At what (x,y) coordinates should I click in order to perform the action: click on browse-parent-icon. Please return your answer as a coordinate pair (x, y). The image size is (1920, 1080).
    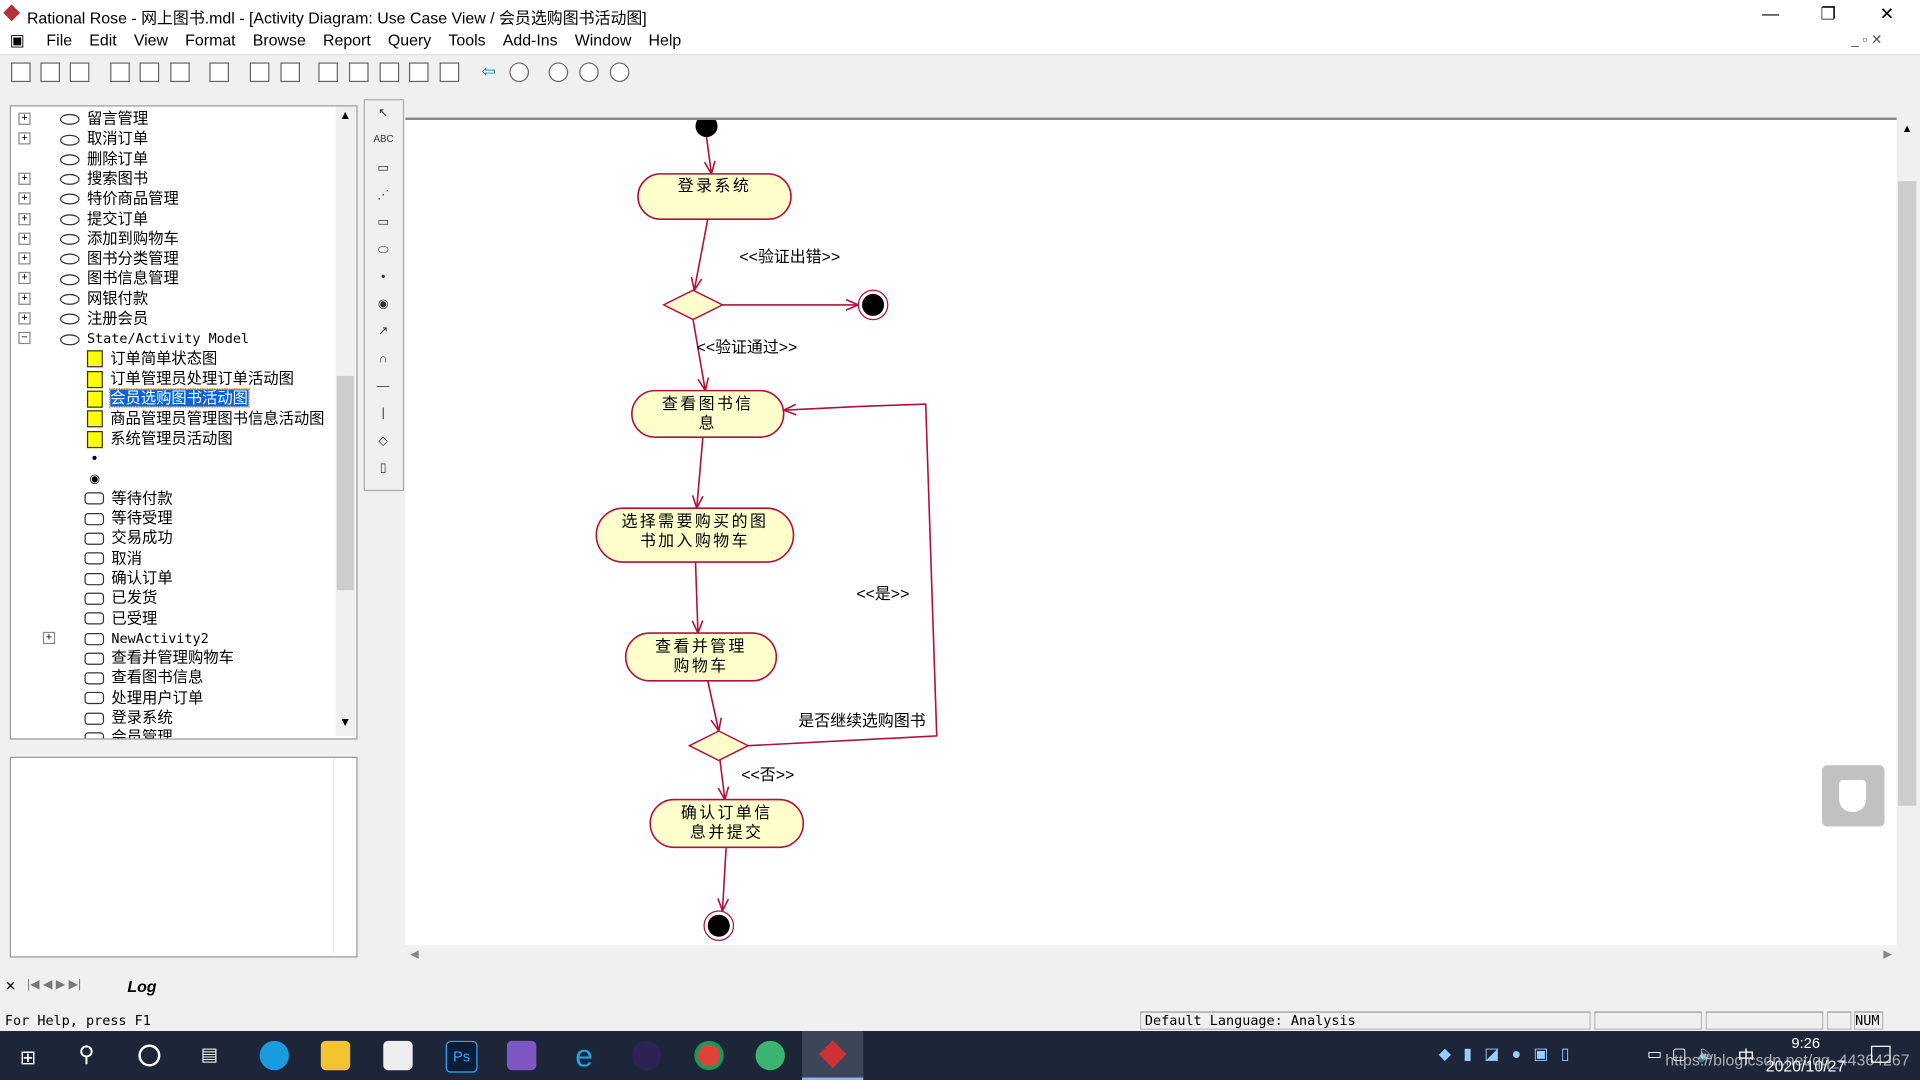
    Looking at the image, I should click on (449, 72).